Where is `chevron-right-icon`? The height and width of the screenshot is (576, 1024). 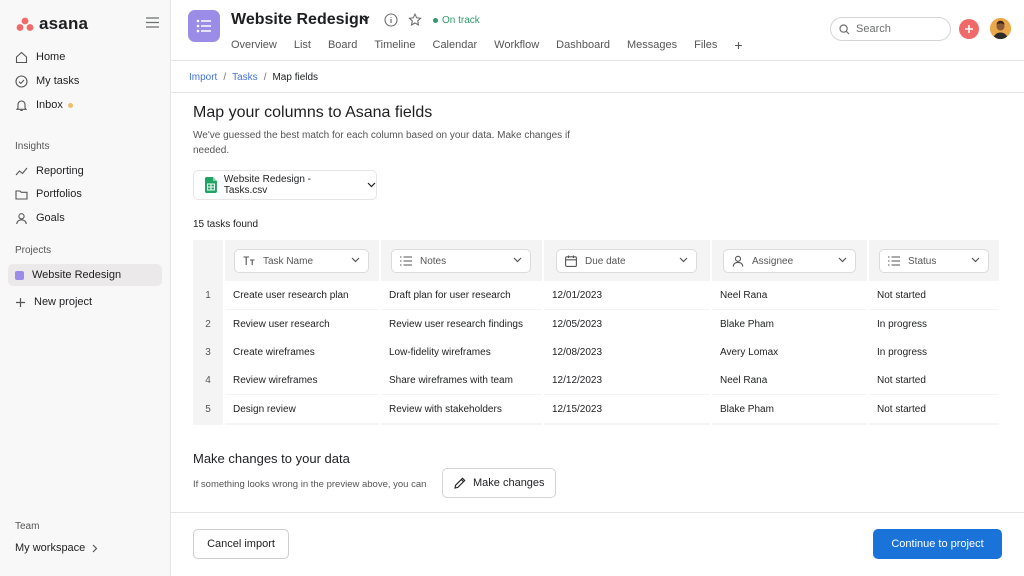 chevron-right-icon is located at coordinates (95, 548).